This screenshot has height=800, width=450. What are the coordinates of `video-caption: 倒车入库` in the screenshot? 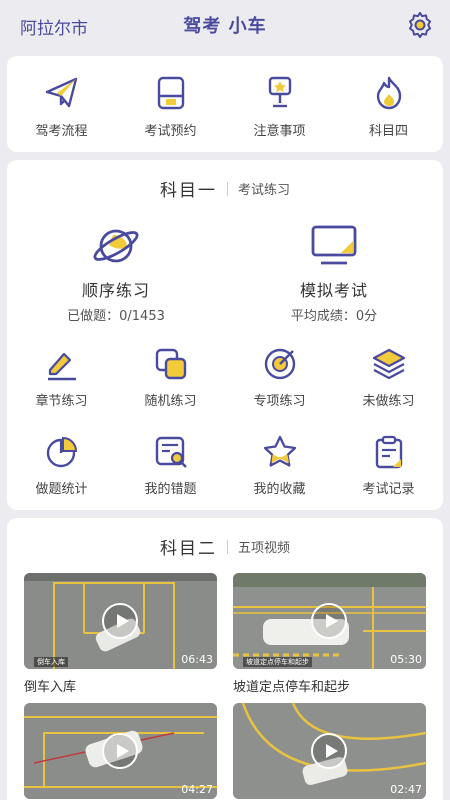 It's located at (51, 662).